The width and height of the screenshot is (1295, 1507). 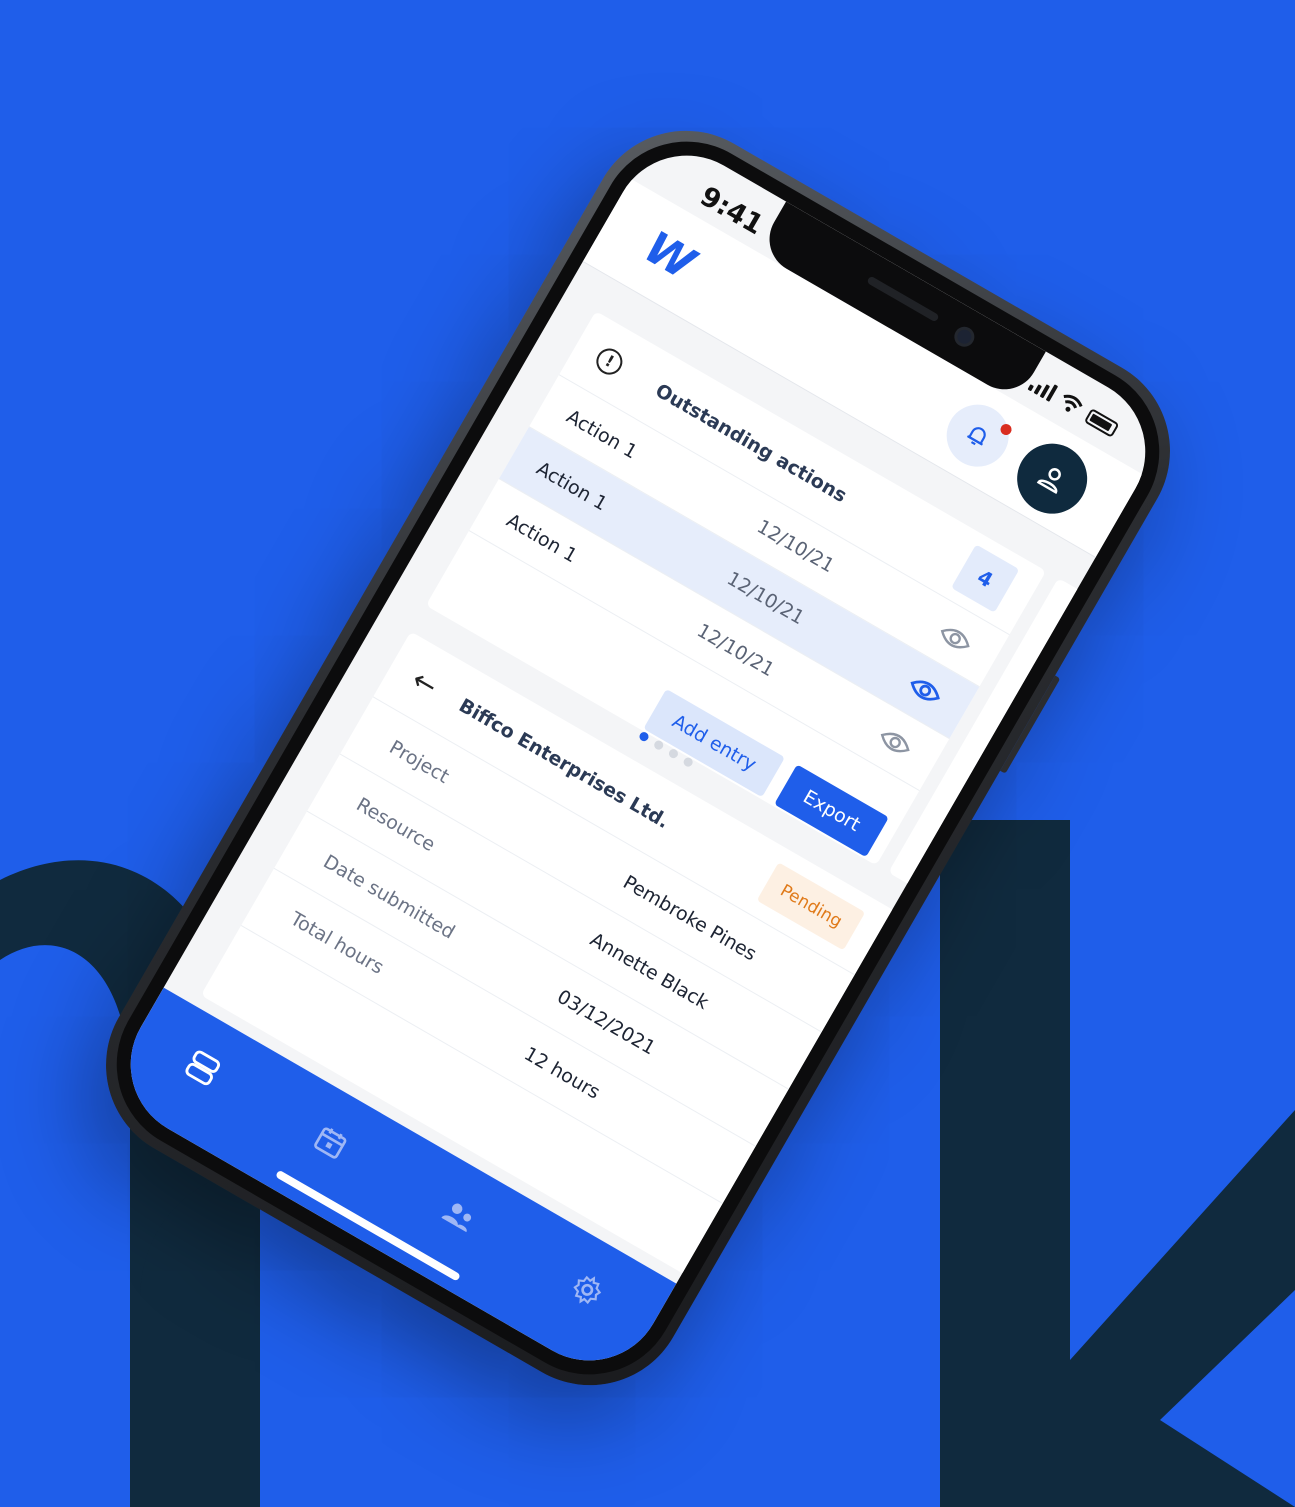 What do you see at coordinates (1006, 430) in the screenshot?
I see `notification-dot` at bounding box center [1006, 430].